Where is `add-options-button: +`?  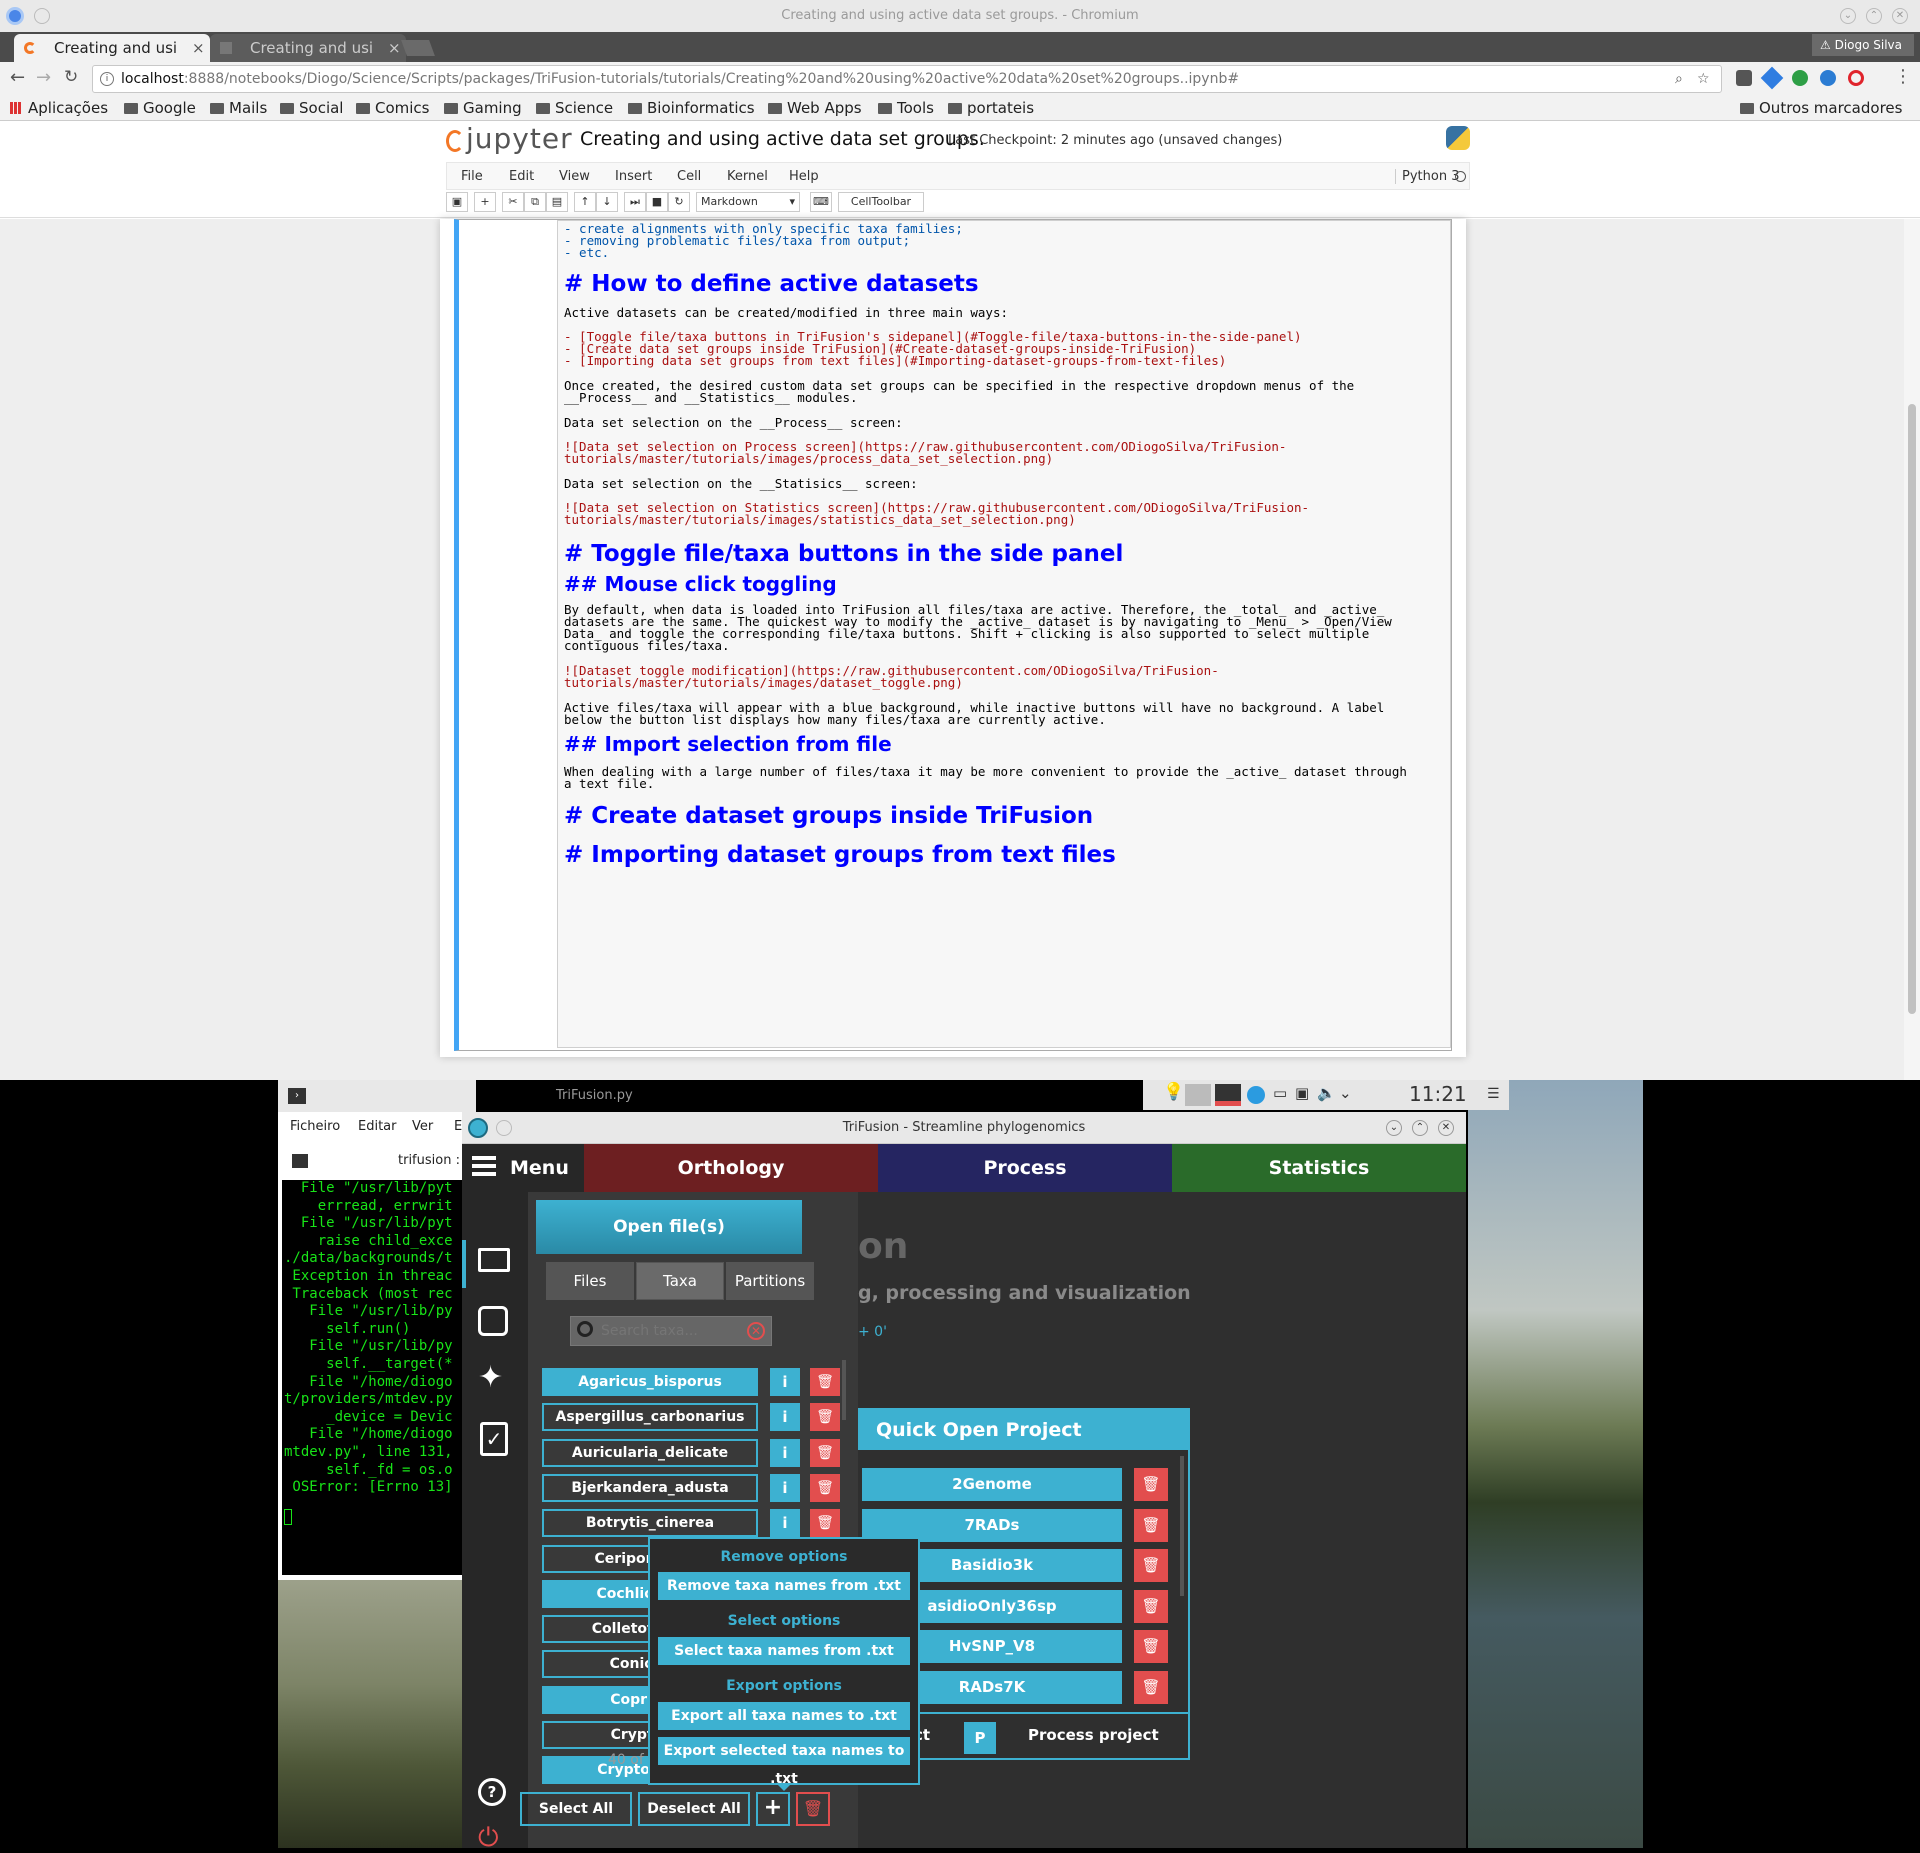
add-options-button: + is located at coordinates (773, 1809).